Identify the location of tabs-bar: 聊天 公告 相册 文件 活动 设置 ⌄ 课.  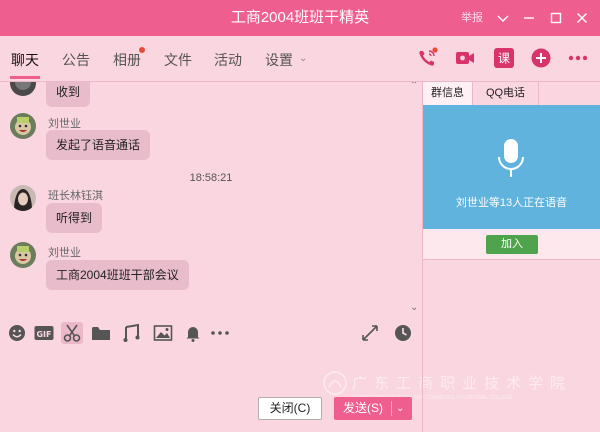
(300, 59).